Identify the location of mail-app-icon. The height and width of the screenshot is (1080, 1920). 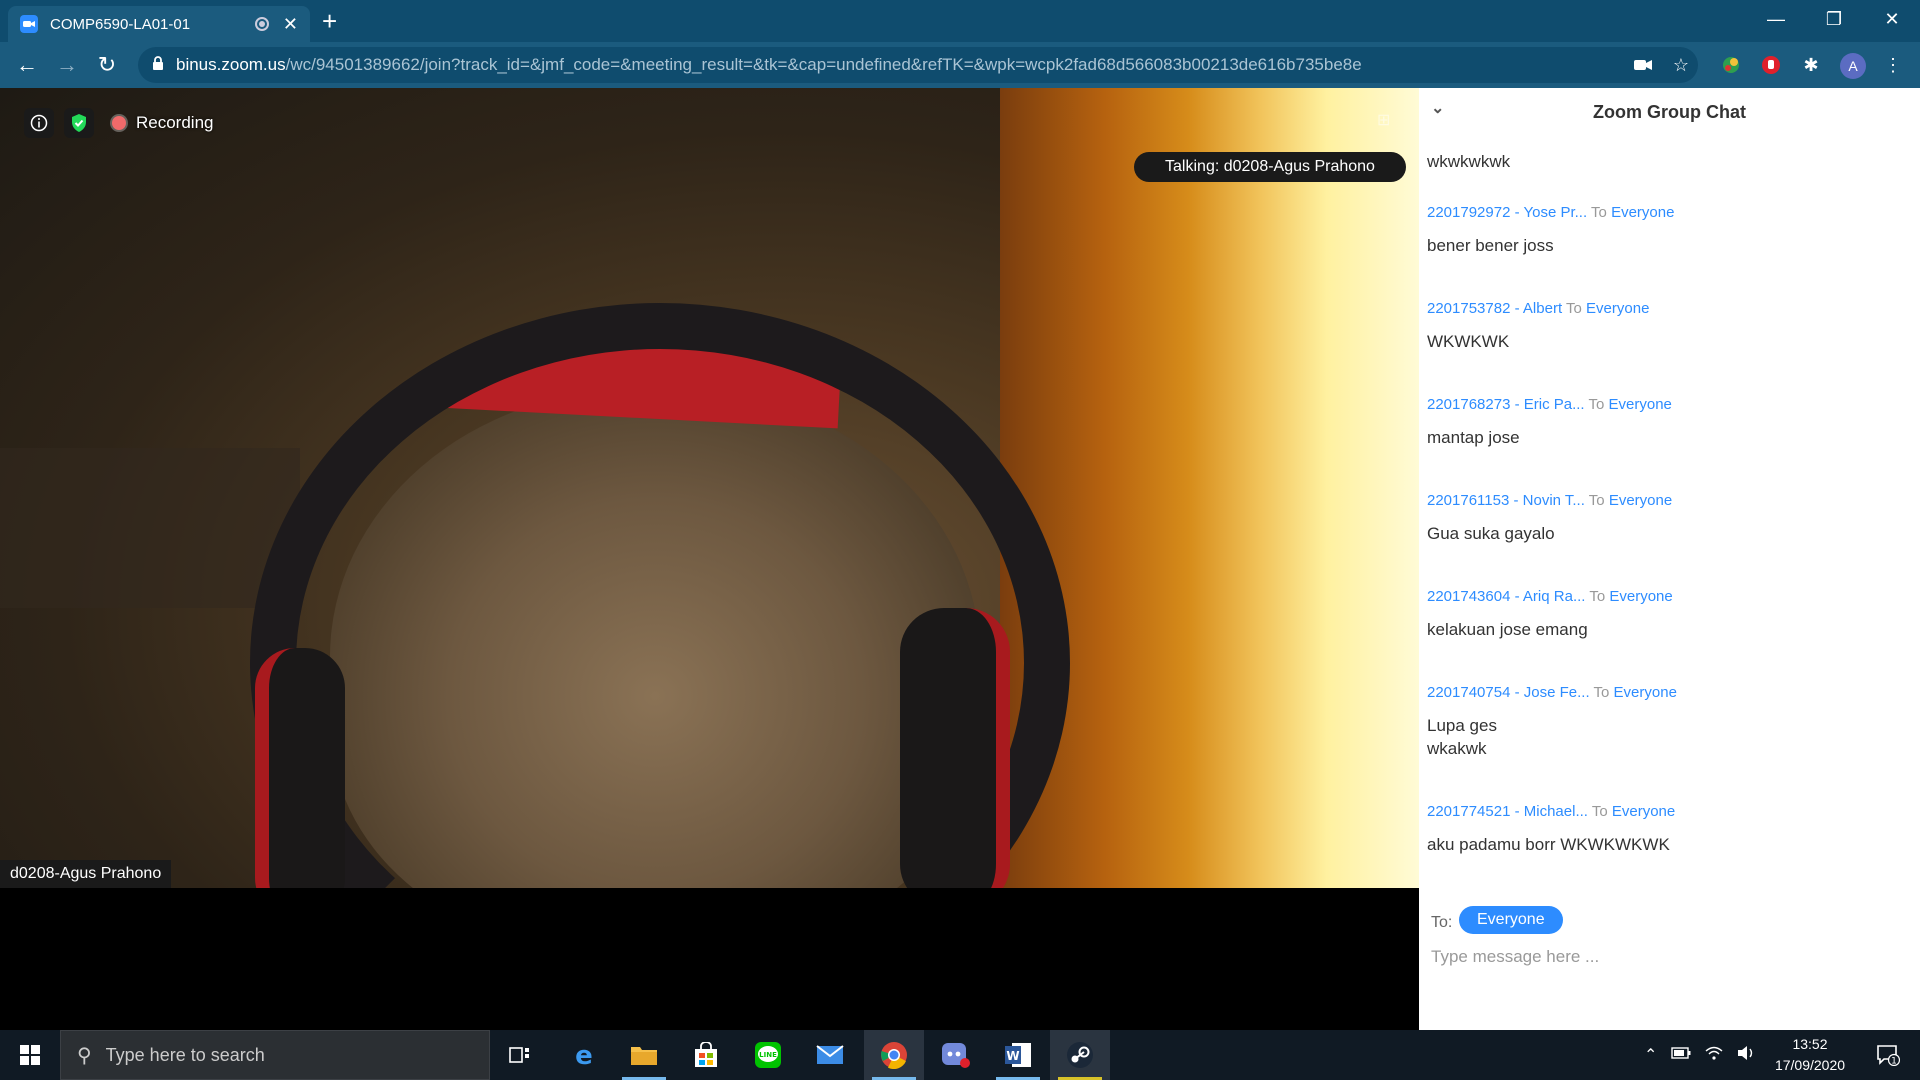
(830, 1055).